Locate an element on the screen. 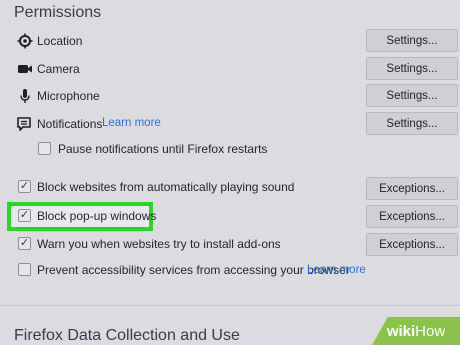 Image resolution: width=460 pixels, height=345 pixels. prevent-accessibility-checkbox is located at coordinates (24, 269).